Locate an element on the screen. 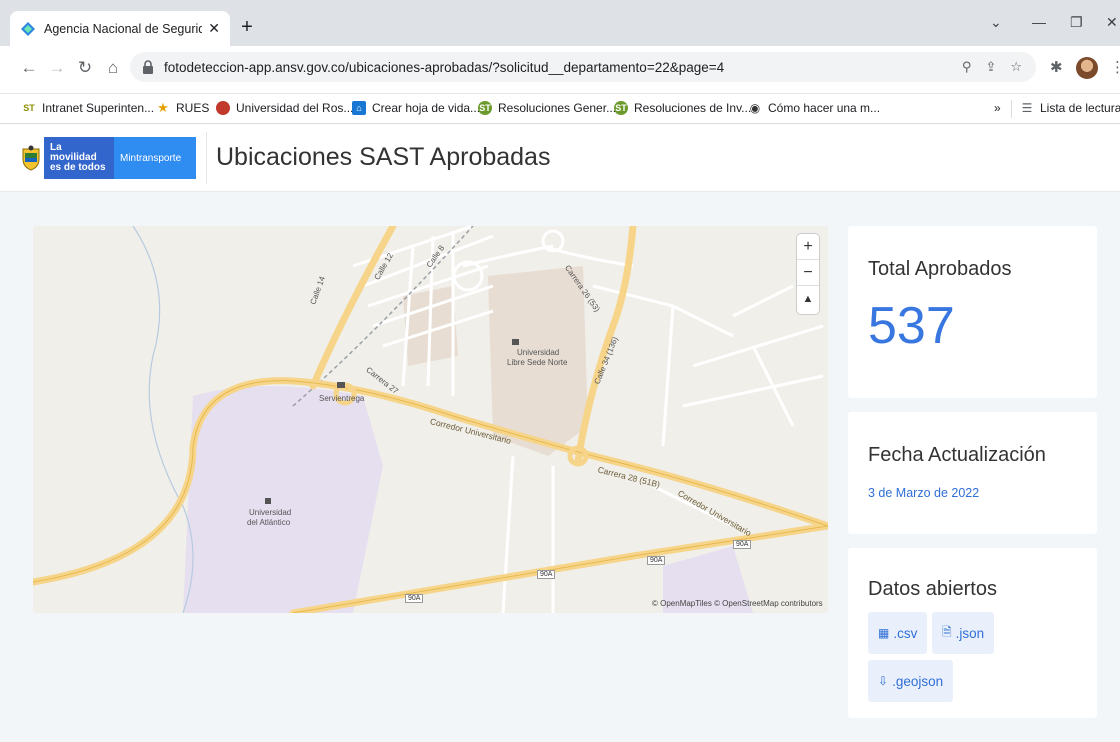 Image resolution: width=1120 pixels, height=742 pixels. total-value: 537 is located at coordinates (911, 326).